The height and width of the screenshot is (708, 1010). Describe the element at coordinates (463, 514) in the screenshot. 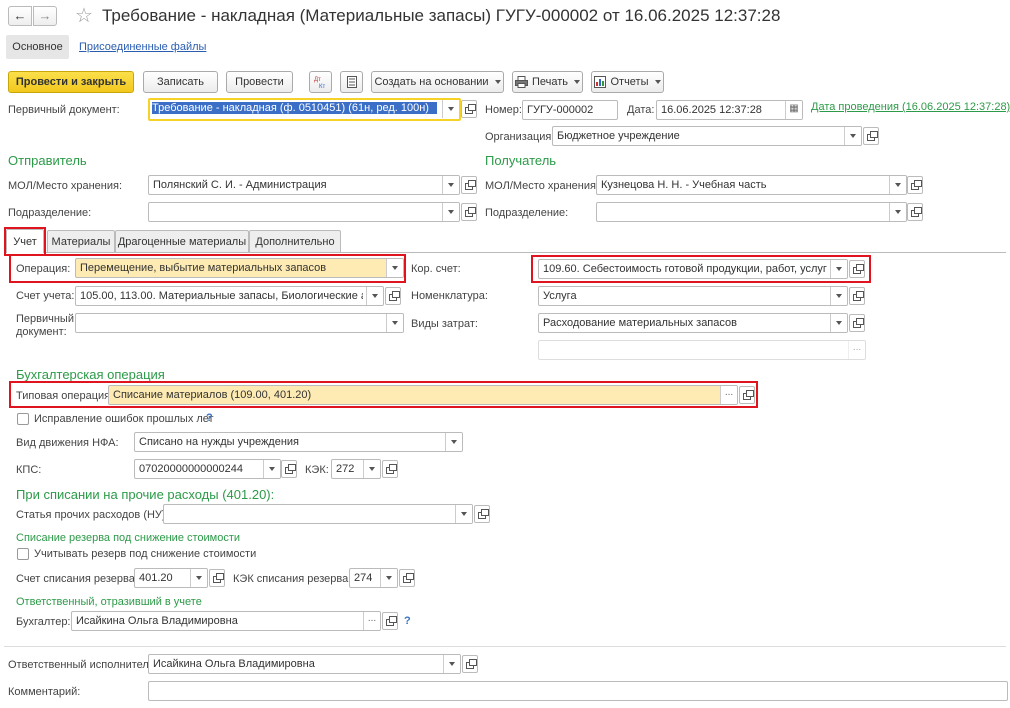

I see `expense-article-dropdown-icon` at that location.